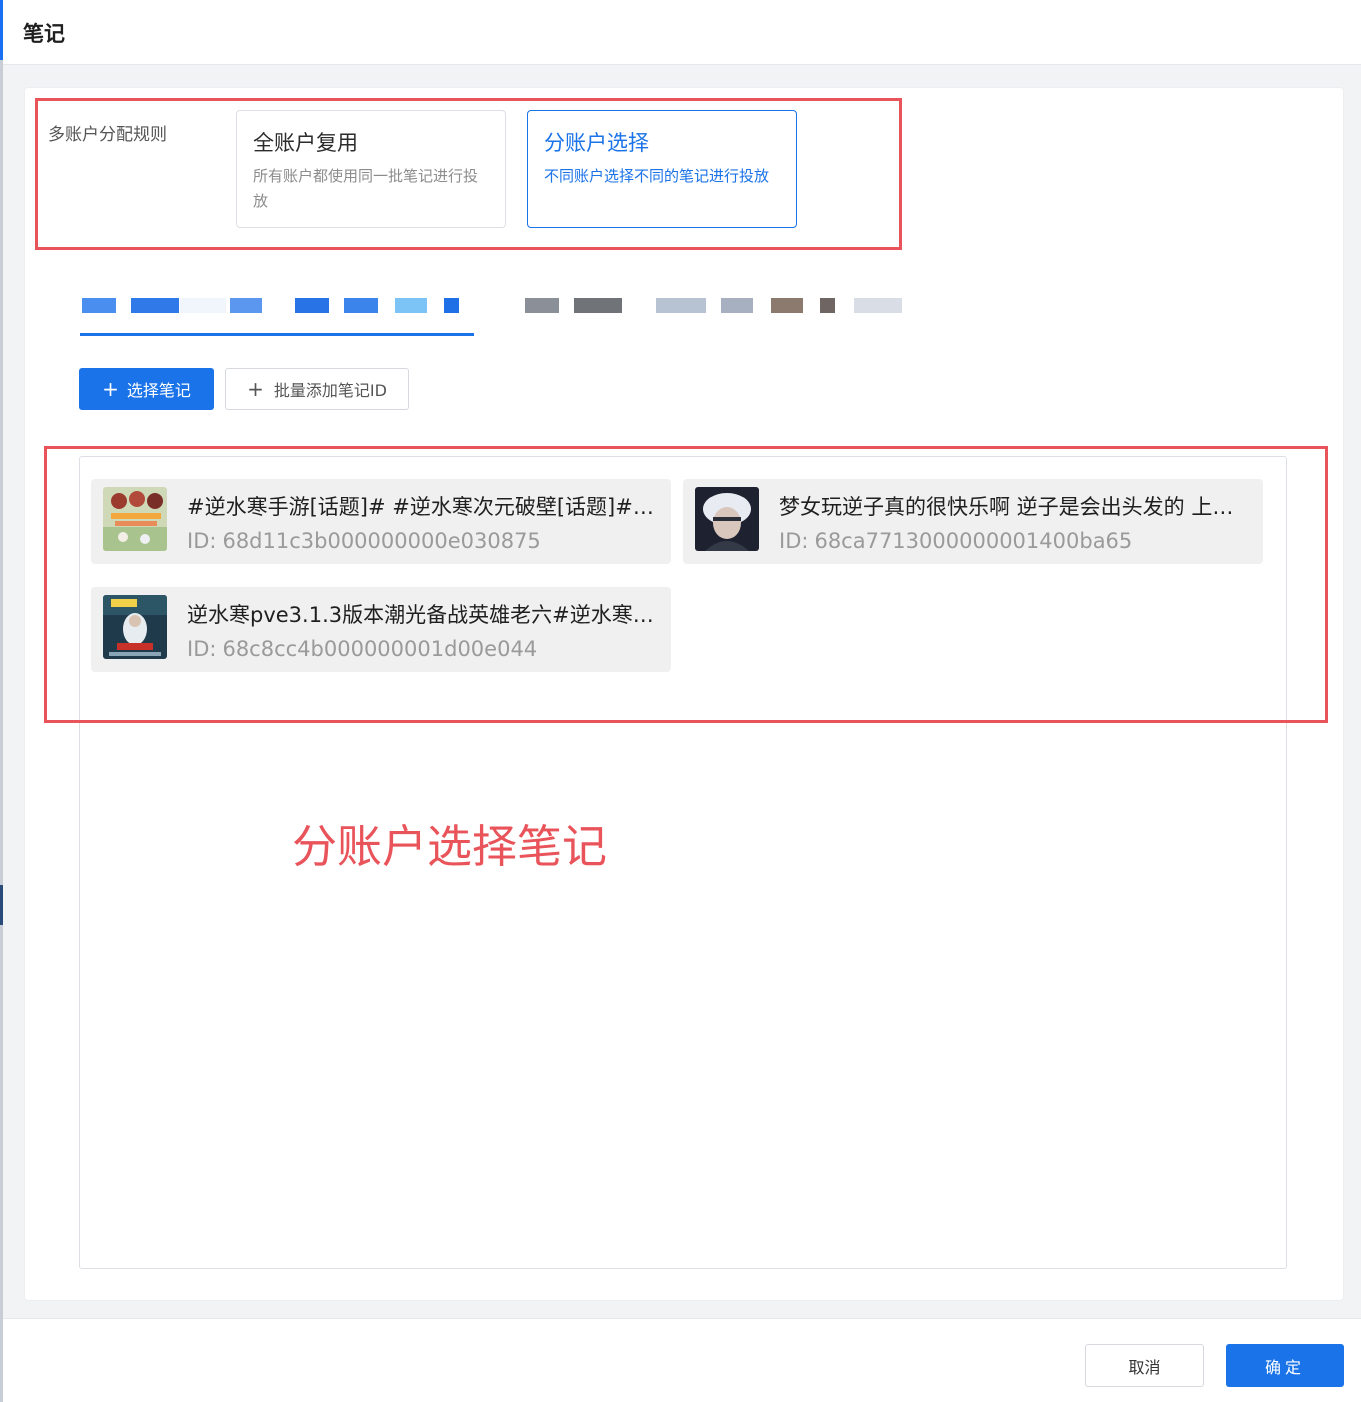 This screenshot has width=1361, height=1402. Describe the element at coordinates (362, 649) in the screenshot. I see `note-id: ID: 68c8cc4b000000001d00e044` at that location.